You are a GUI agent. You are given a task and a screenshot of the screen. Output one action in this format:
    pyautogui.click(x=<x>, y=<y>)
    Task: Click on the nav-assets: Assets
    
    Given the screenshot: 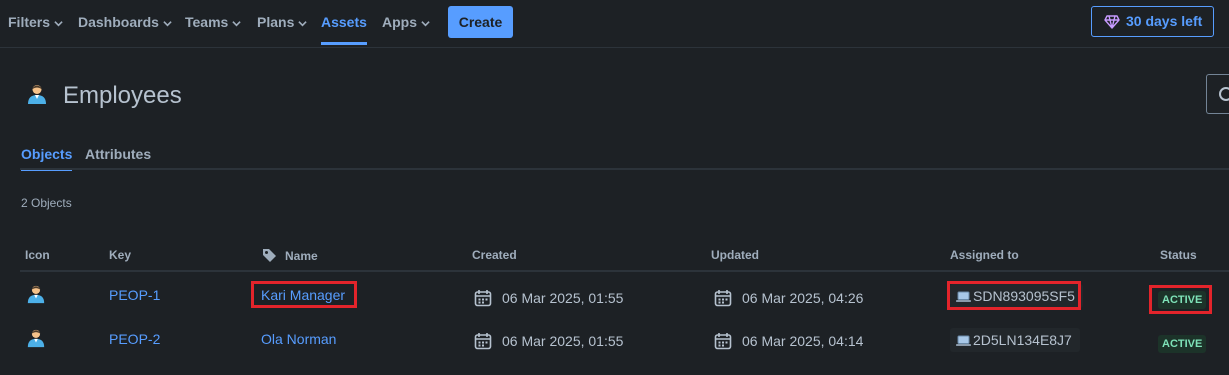 What is the action you would take?
    pyautogui.click(x=344, y=22)
    